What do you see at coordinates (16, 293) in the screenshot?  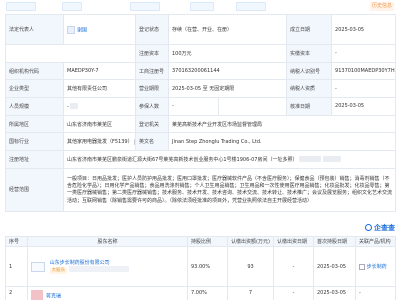 I see `row-no: 2` at bounding box center [16, 293].